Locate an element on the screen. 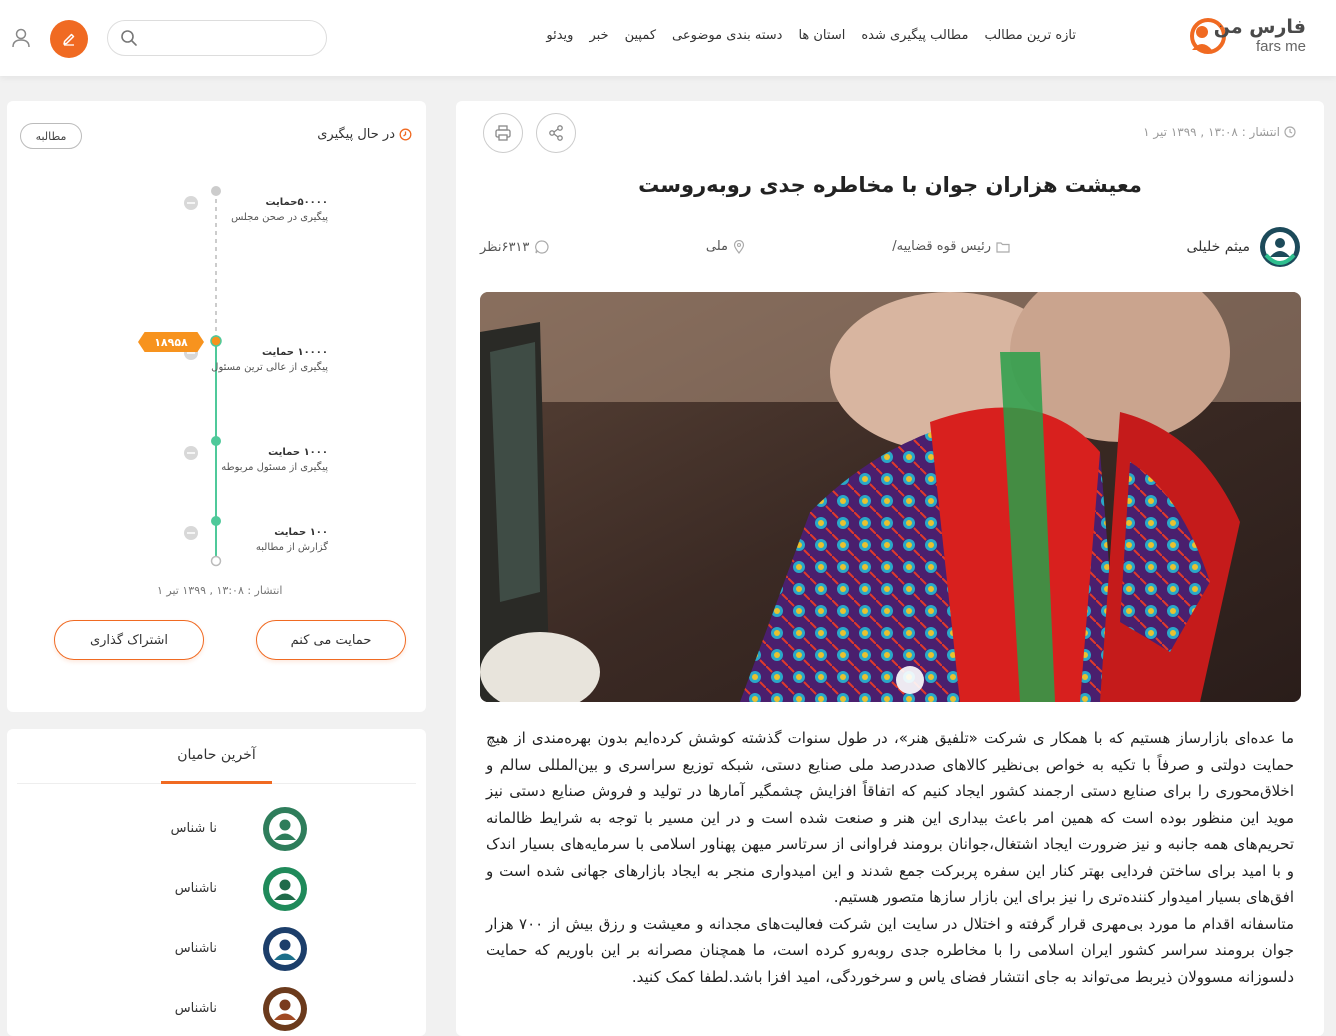  supporters-title: آخرین حامیان is located at coordinates (216, 755).